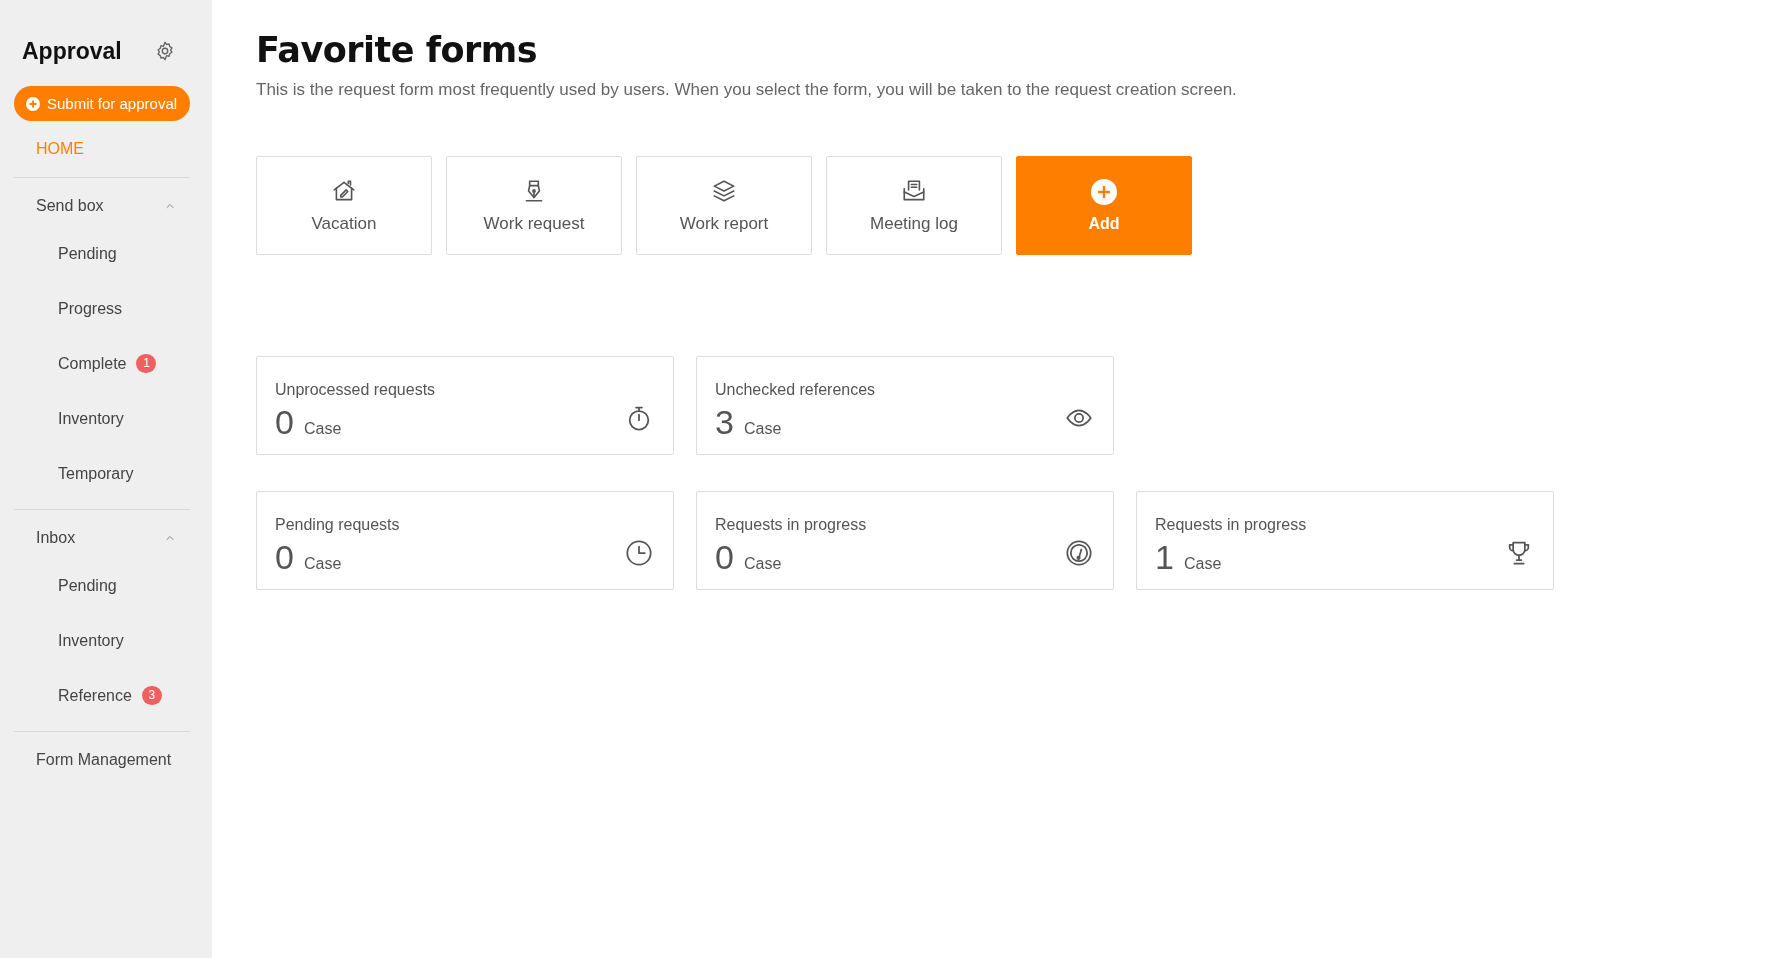 This screenshot has height=958, width=1765. I want to click on gauge-icon, so click(1079, 553).